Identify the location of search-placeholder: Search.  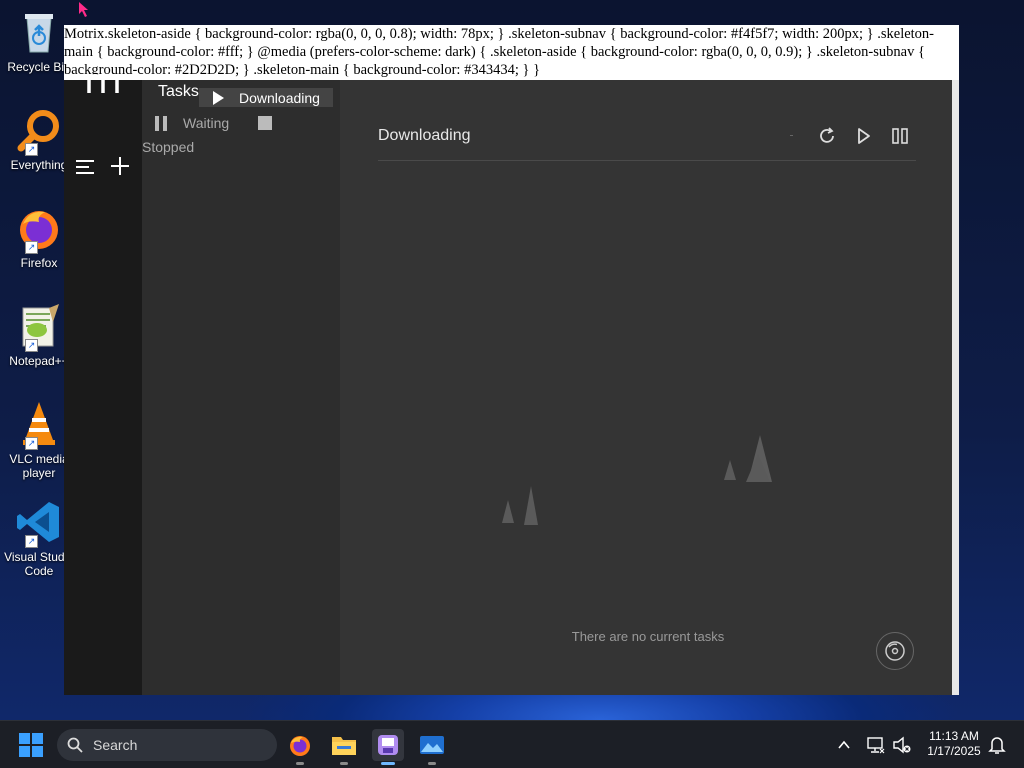
(115, 745).